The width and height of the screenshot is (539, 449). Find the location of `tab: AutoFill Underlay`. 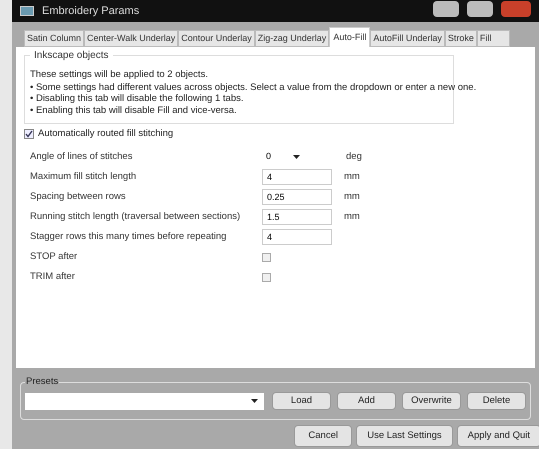

tab: AutoFill Underlay is located at coordinates (407, 38).